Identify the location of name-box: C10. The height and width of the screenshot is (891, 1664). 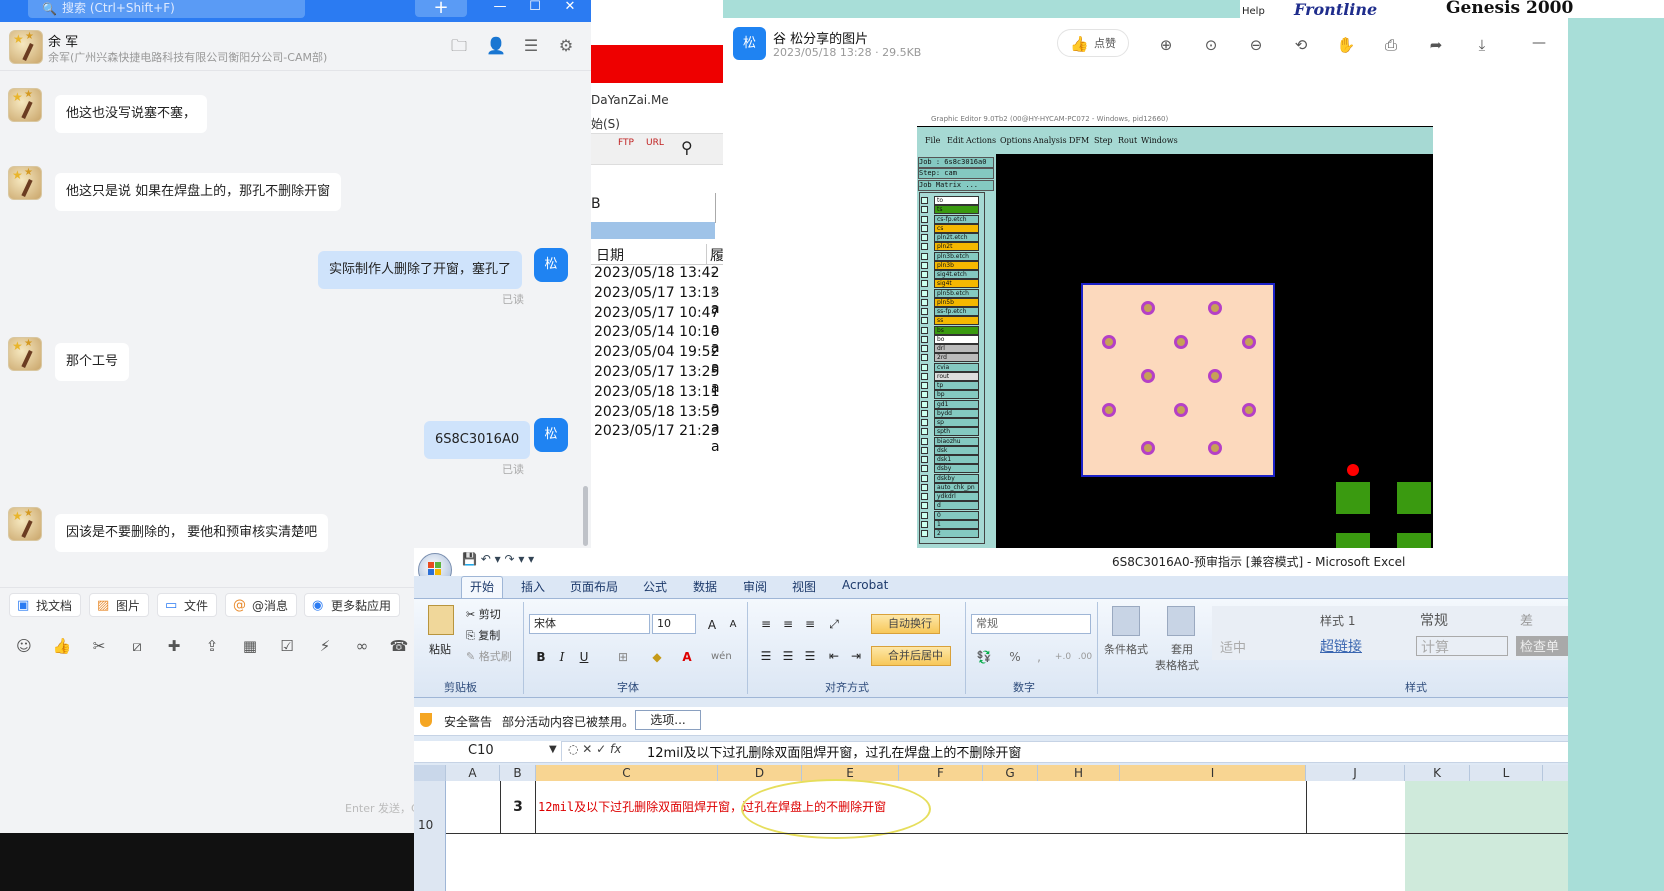
(488, 751).